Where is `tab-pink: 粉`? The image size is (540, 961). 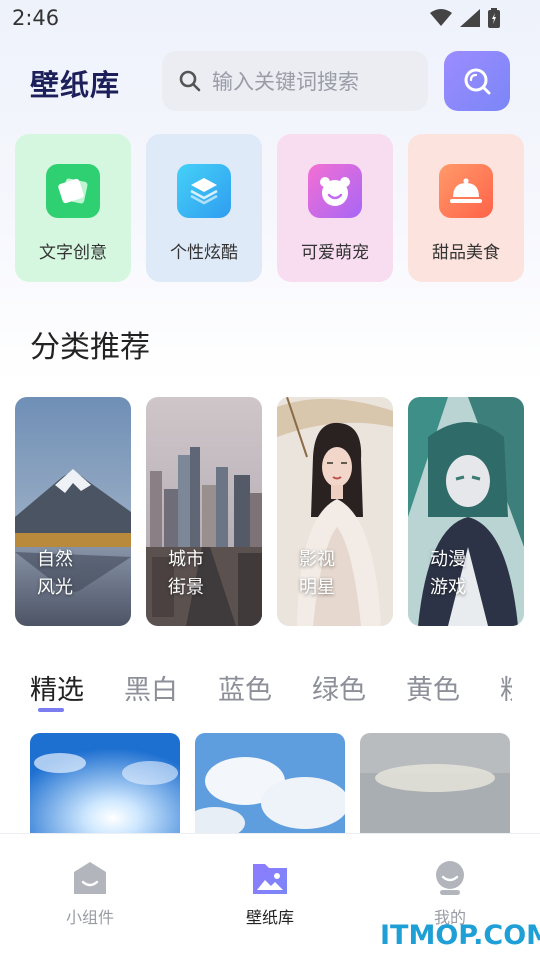 tab-pink: 粉 is located at coordinates (506, 687).